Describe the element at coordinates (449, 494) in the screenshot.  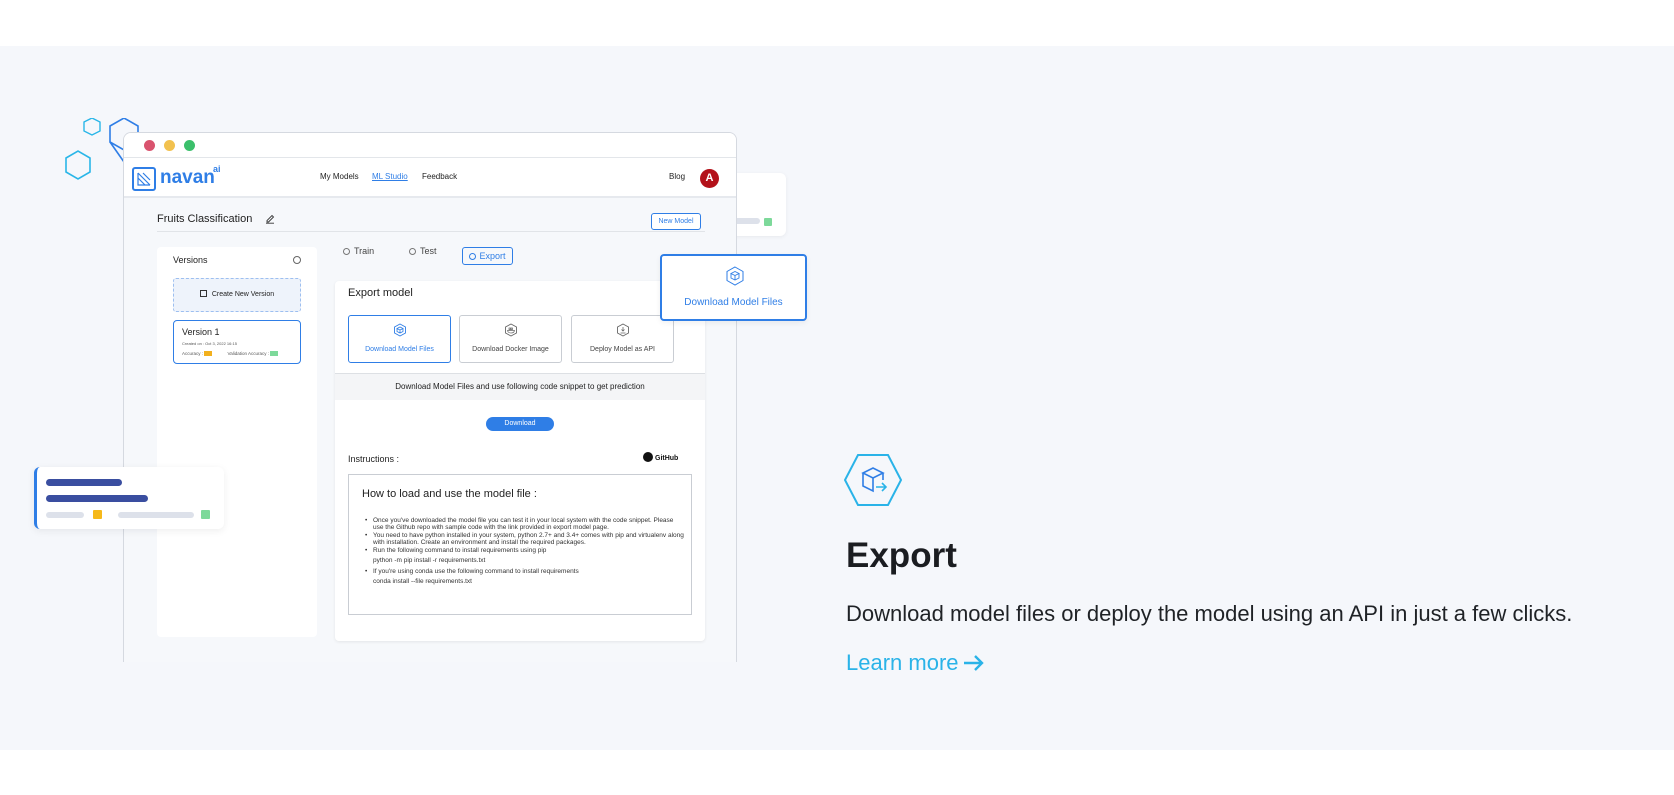
I see `instructions-heading: How to load and use the model file :` at that location.